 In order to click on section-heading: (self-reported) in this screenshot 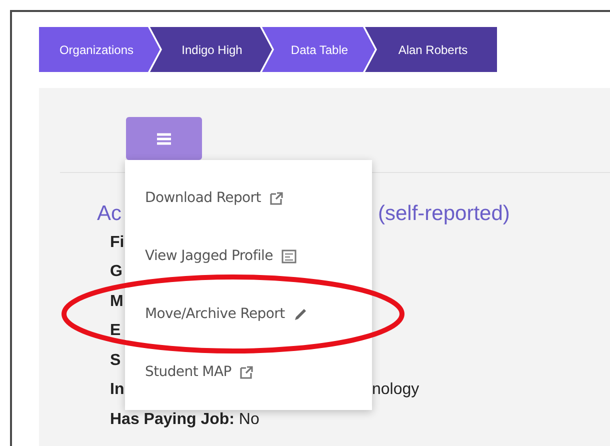, I will do `click(444, 214)`.